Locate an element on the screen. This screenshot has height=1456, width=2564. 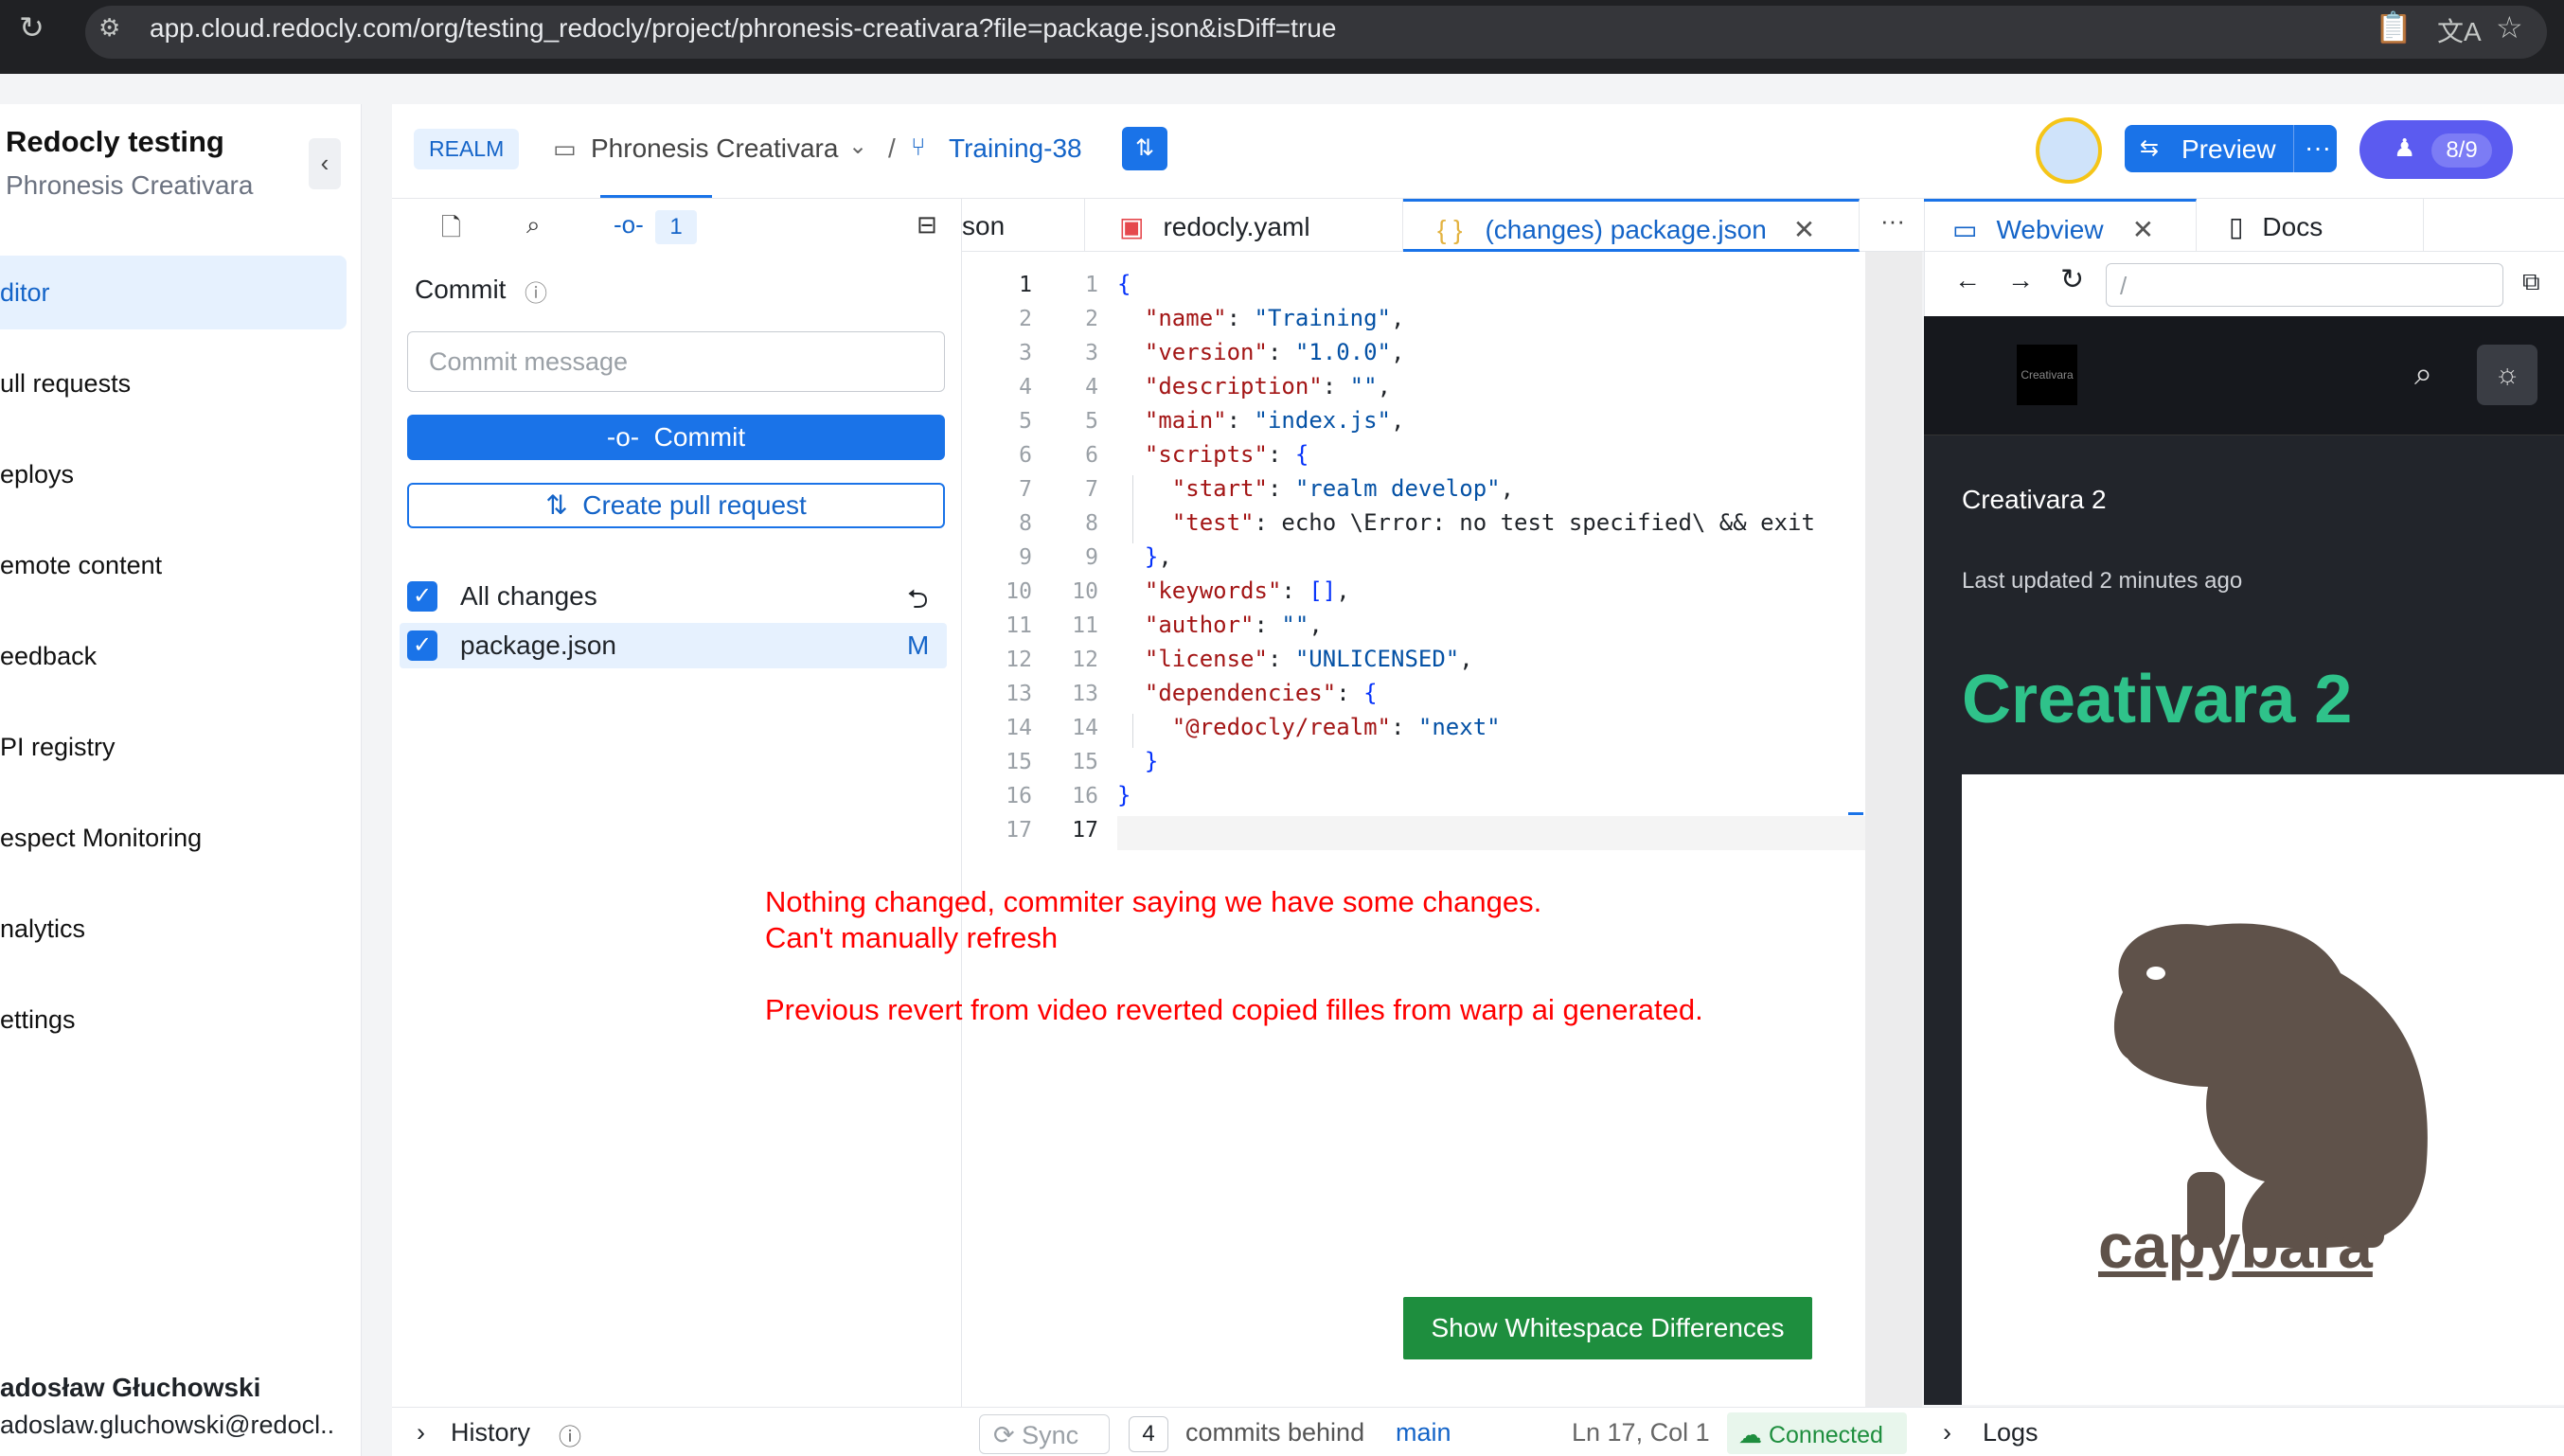
base-branch-link: main is located at coordinates (1424, 1432).